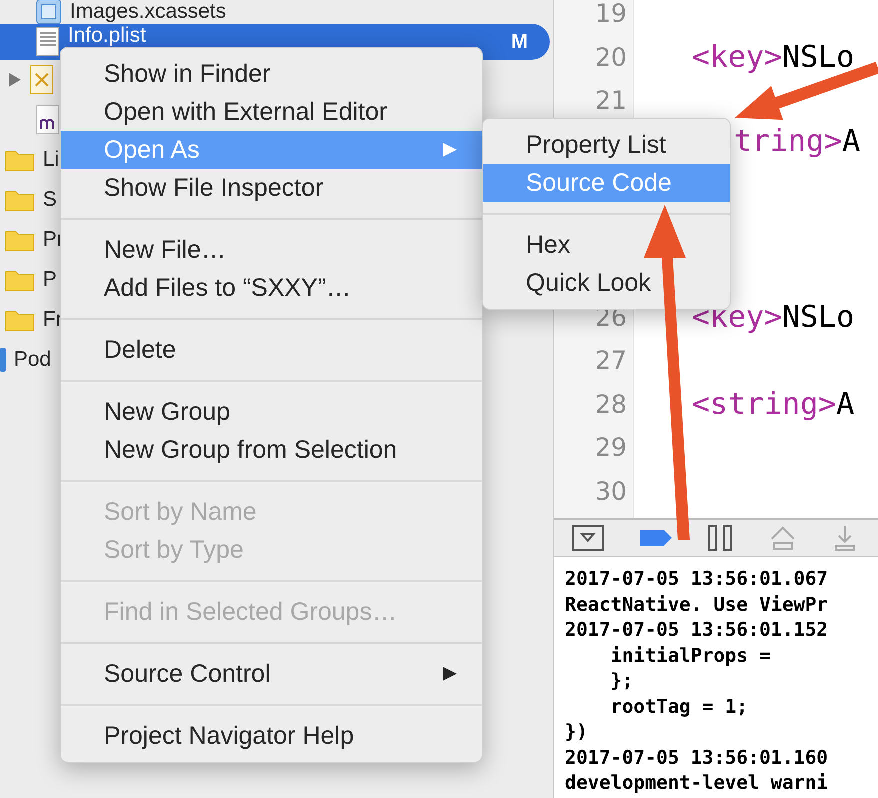  What do you see at coordinates (611, 100) in the screenshot?
I see `line-number: 21` at bounding box center [611, 100].